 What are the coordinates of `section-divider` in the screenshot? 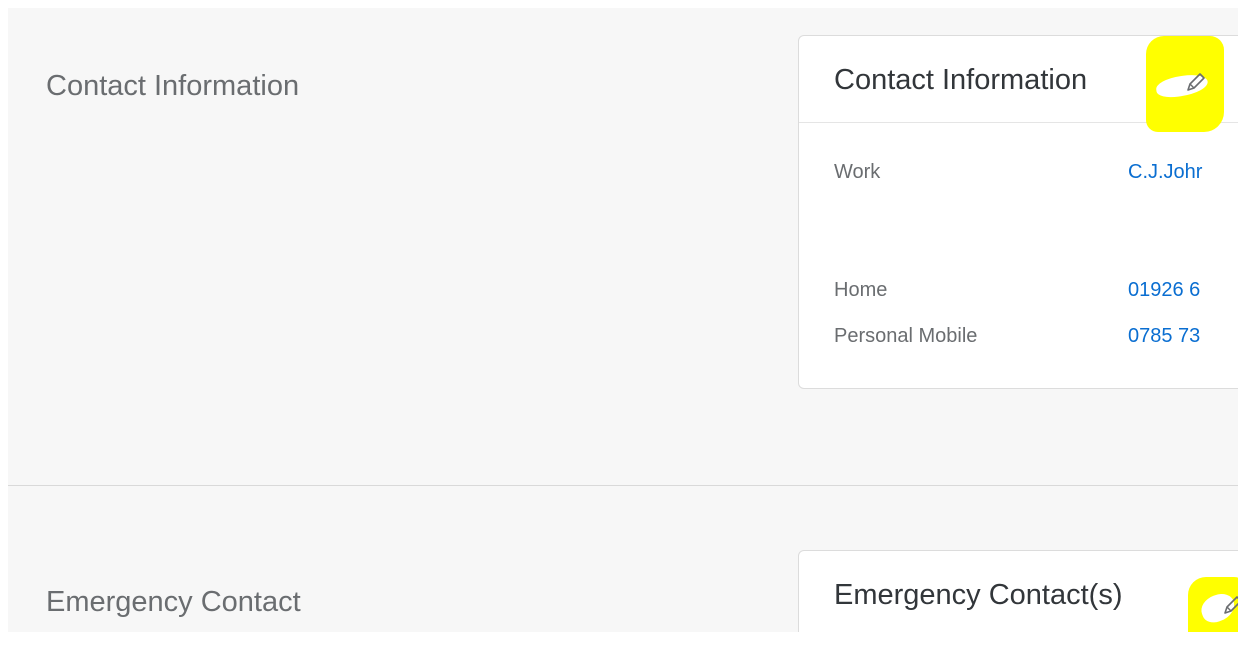 It's located at (627, 485).